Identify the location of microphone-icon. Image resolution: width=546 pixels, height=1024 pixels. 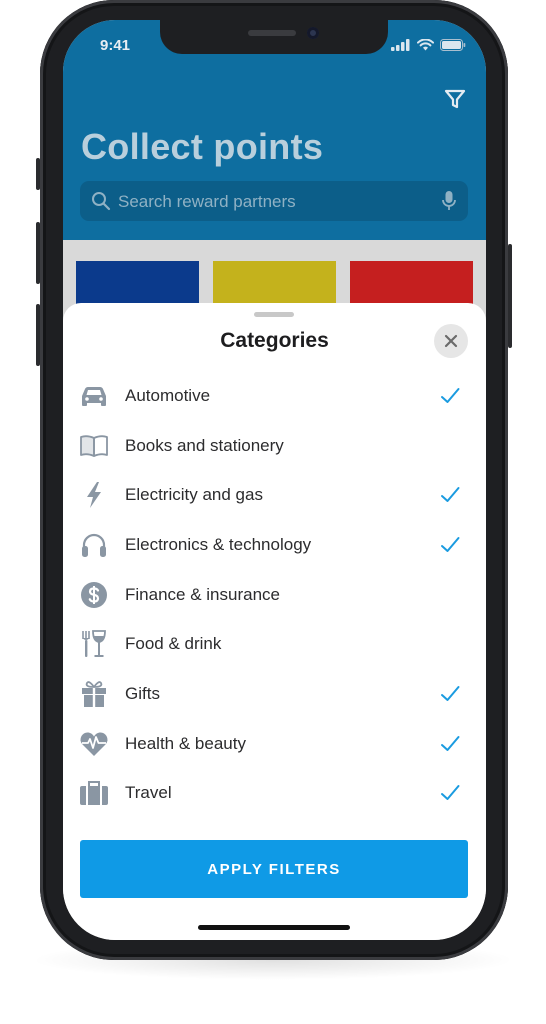
(449, 201).